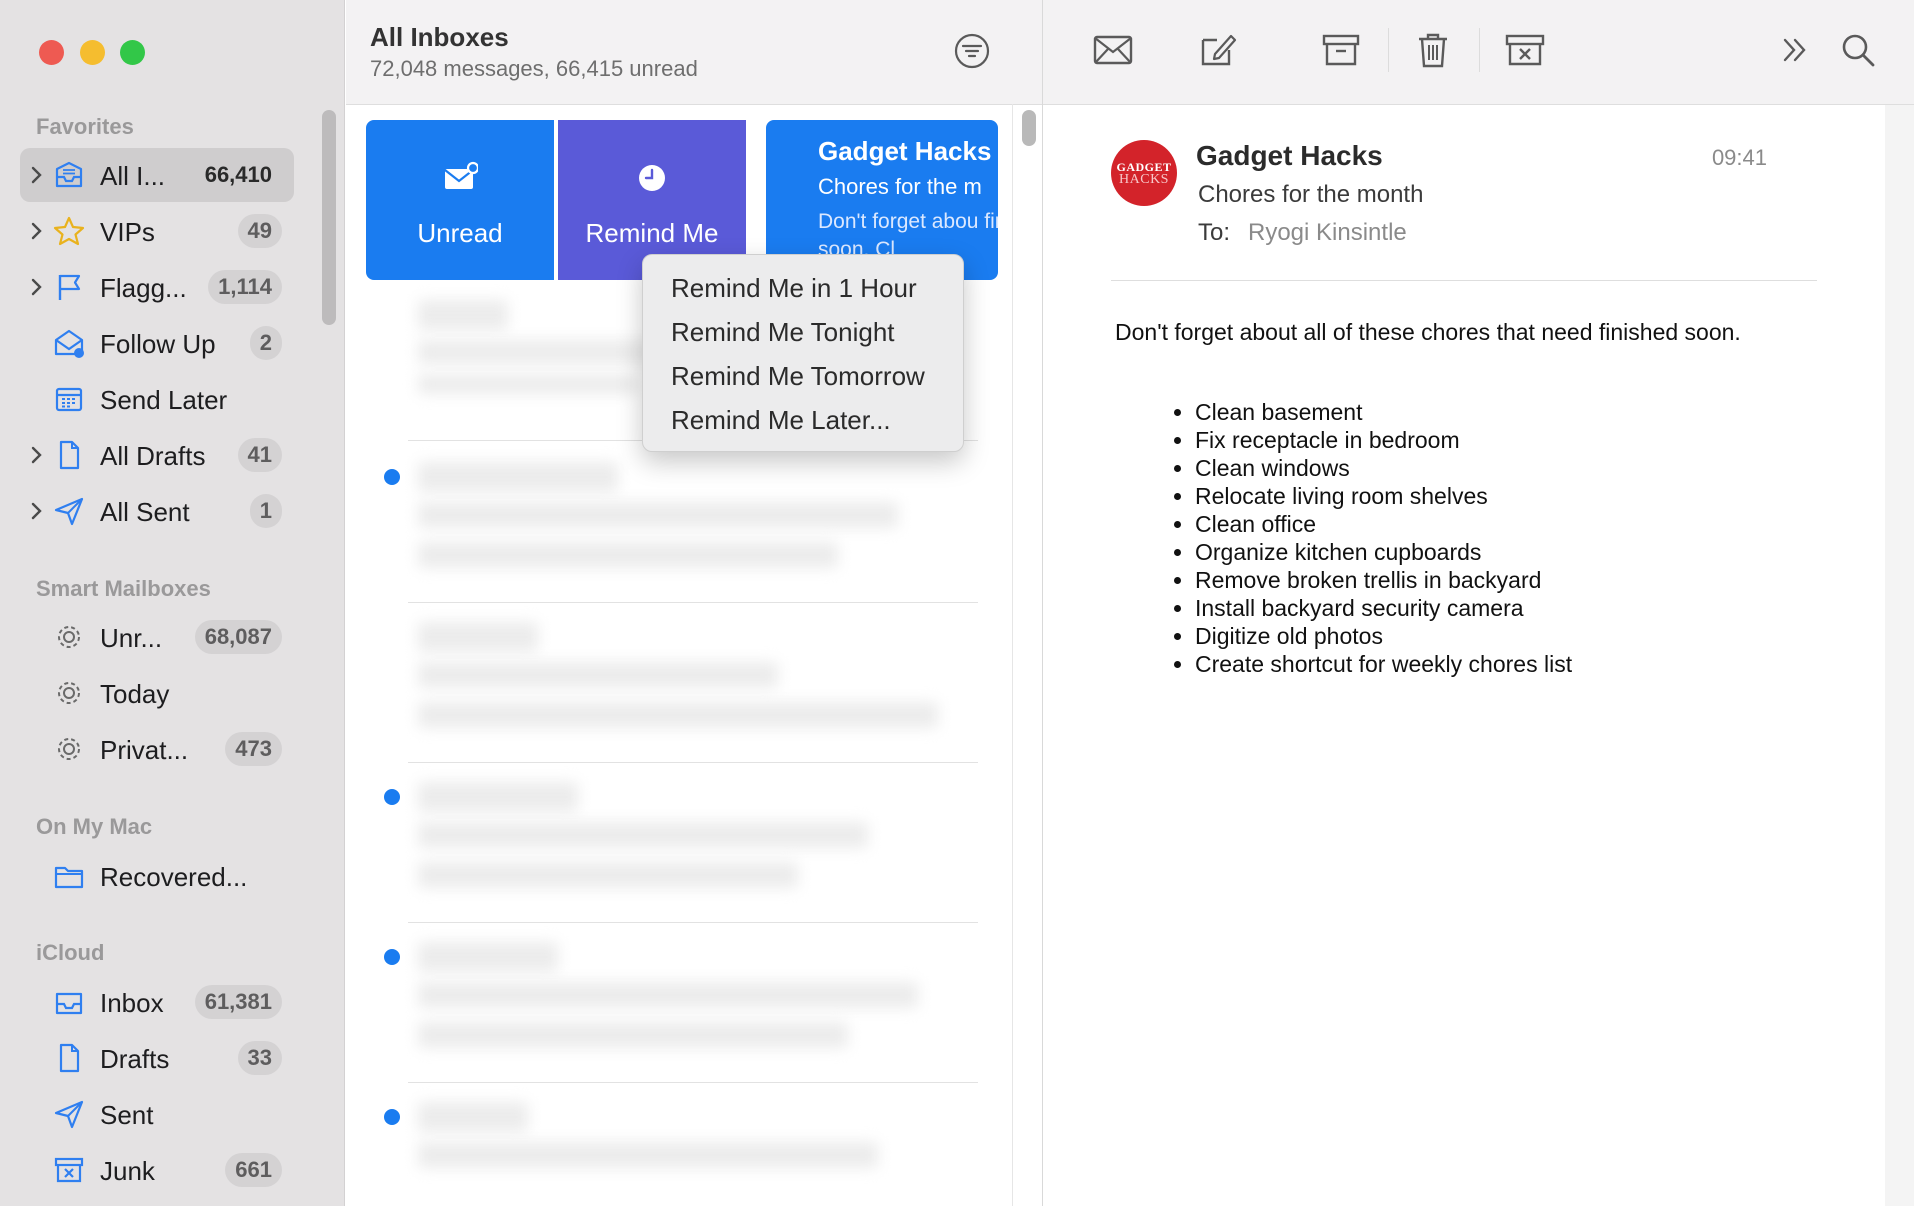 This screenshot has width=1914, height=1206. Describe the element at coordinates (1029, 128) in the screenshot. I see `list-scrollbar` at that location.